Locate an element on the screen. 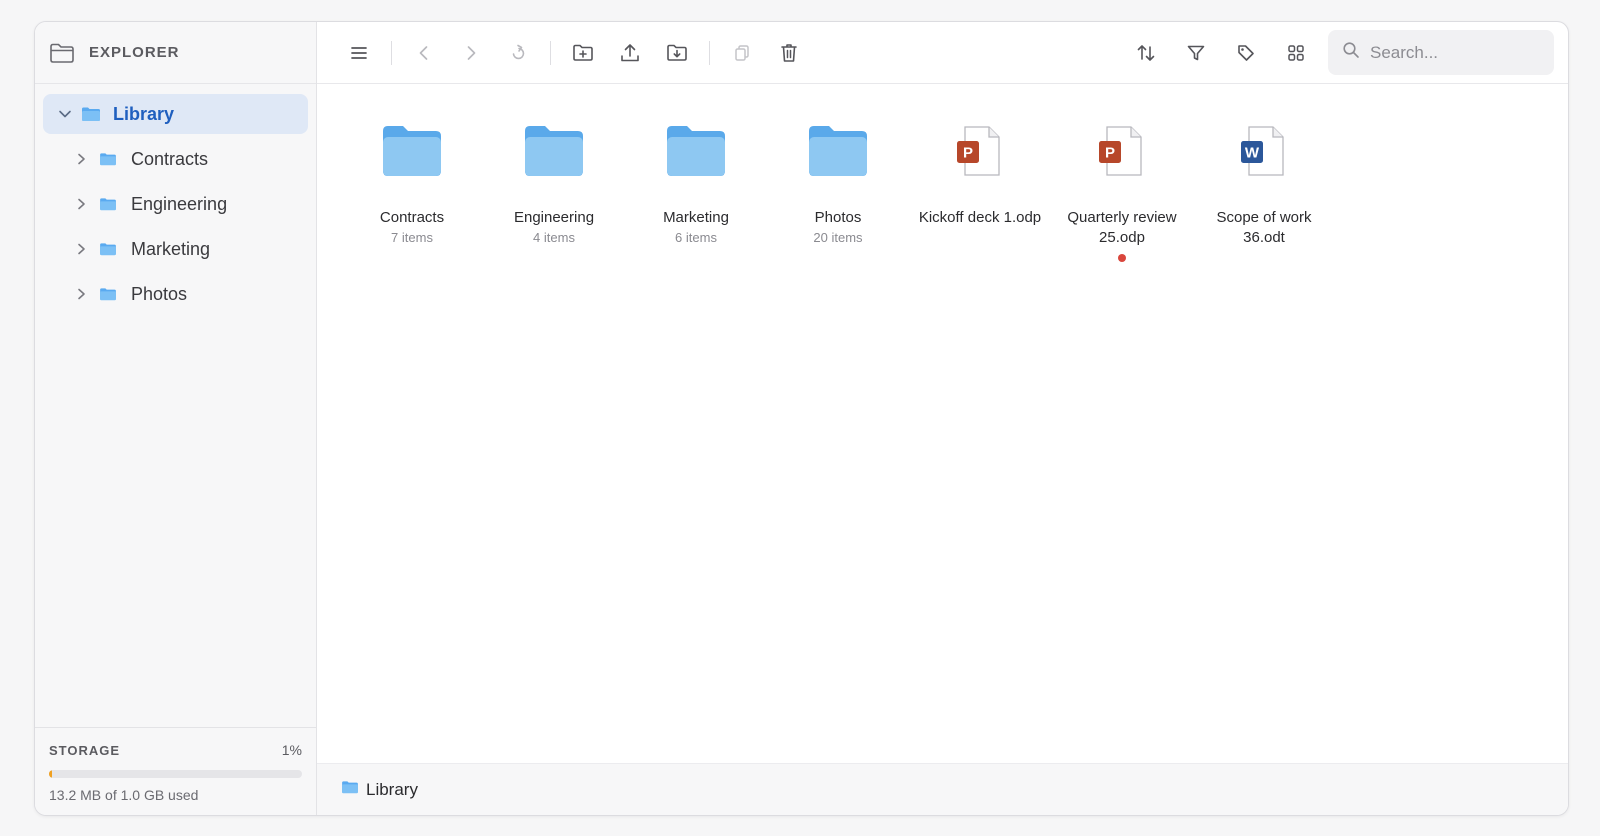 The height and width of the screenshot is (836, 1600). folder-tile-photos: Photos 20 items is located at coordinates (838, 182).